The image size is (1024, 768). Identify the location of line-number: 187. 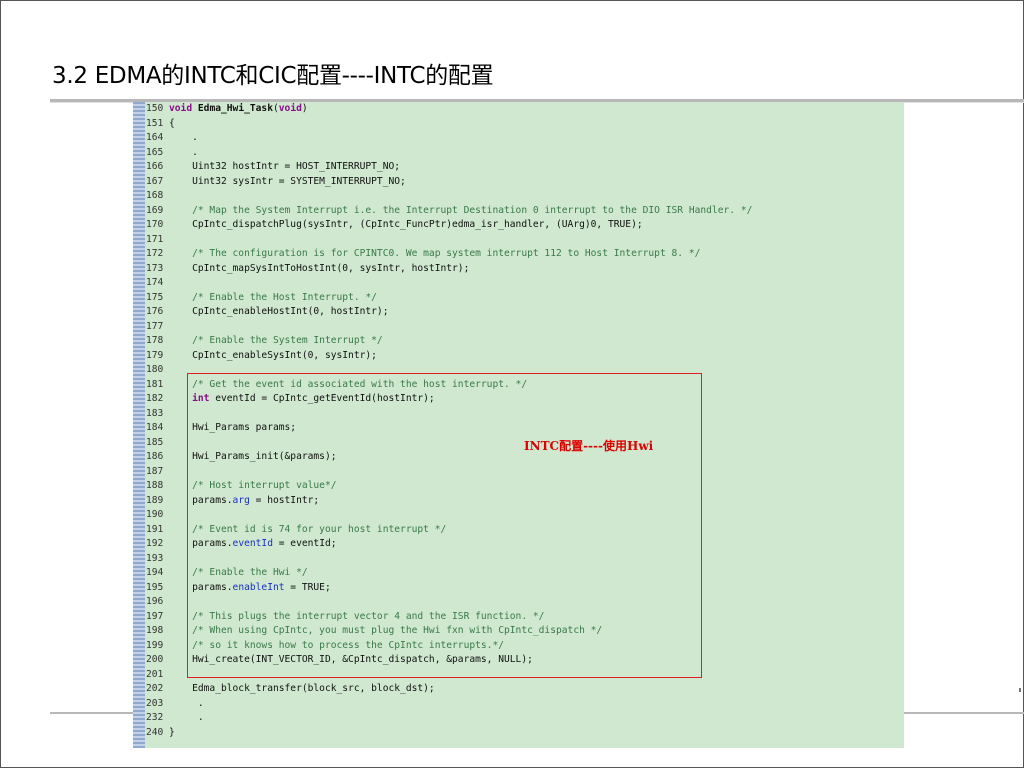
(155, 471).